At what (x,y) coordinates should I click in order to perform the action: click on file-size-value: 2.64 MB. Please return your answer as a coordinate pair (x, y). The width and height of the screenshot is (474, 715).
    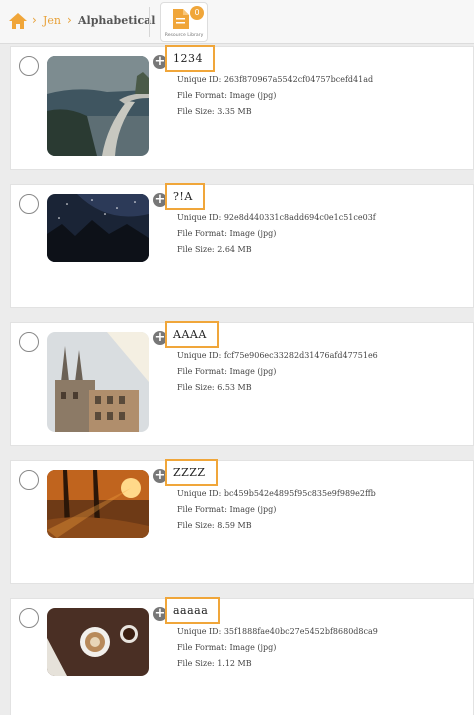
    Looking at the image, I should click on (234, 249).